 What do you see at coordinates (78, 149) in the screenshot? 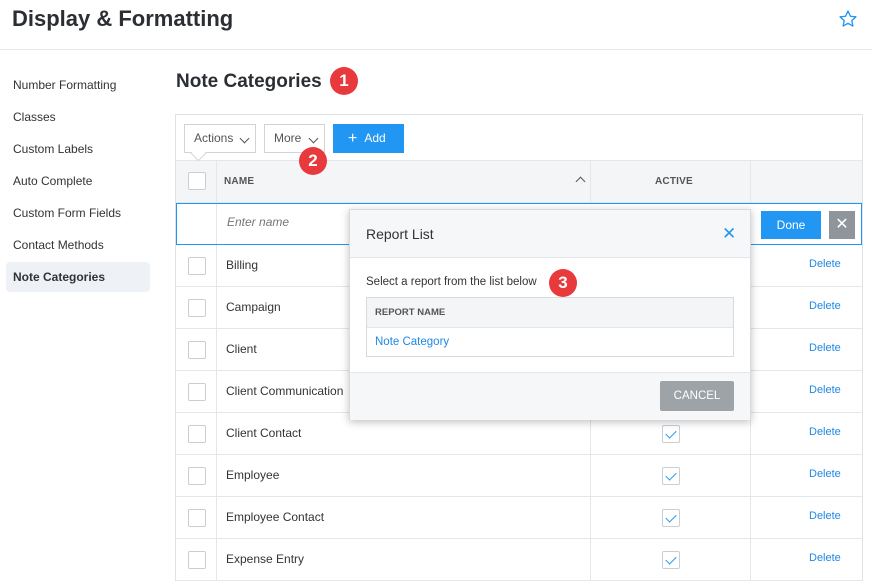
I see `sidebar-item-custom-labels: Custom Labels` at bounding box center [78, 149].